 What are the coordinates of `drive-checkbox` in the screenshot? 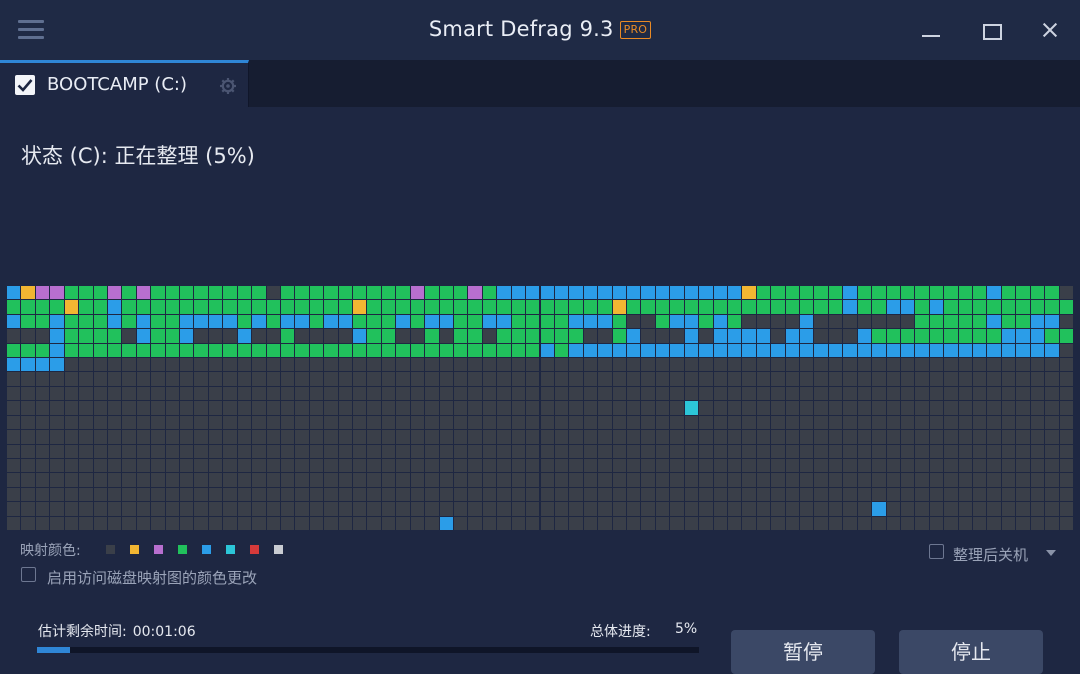 It's located at (25, 85).